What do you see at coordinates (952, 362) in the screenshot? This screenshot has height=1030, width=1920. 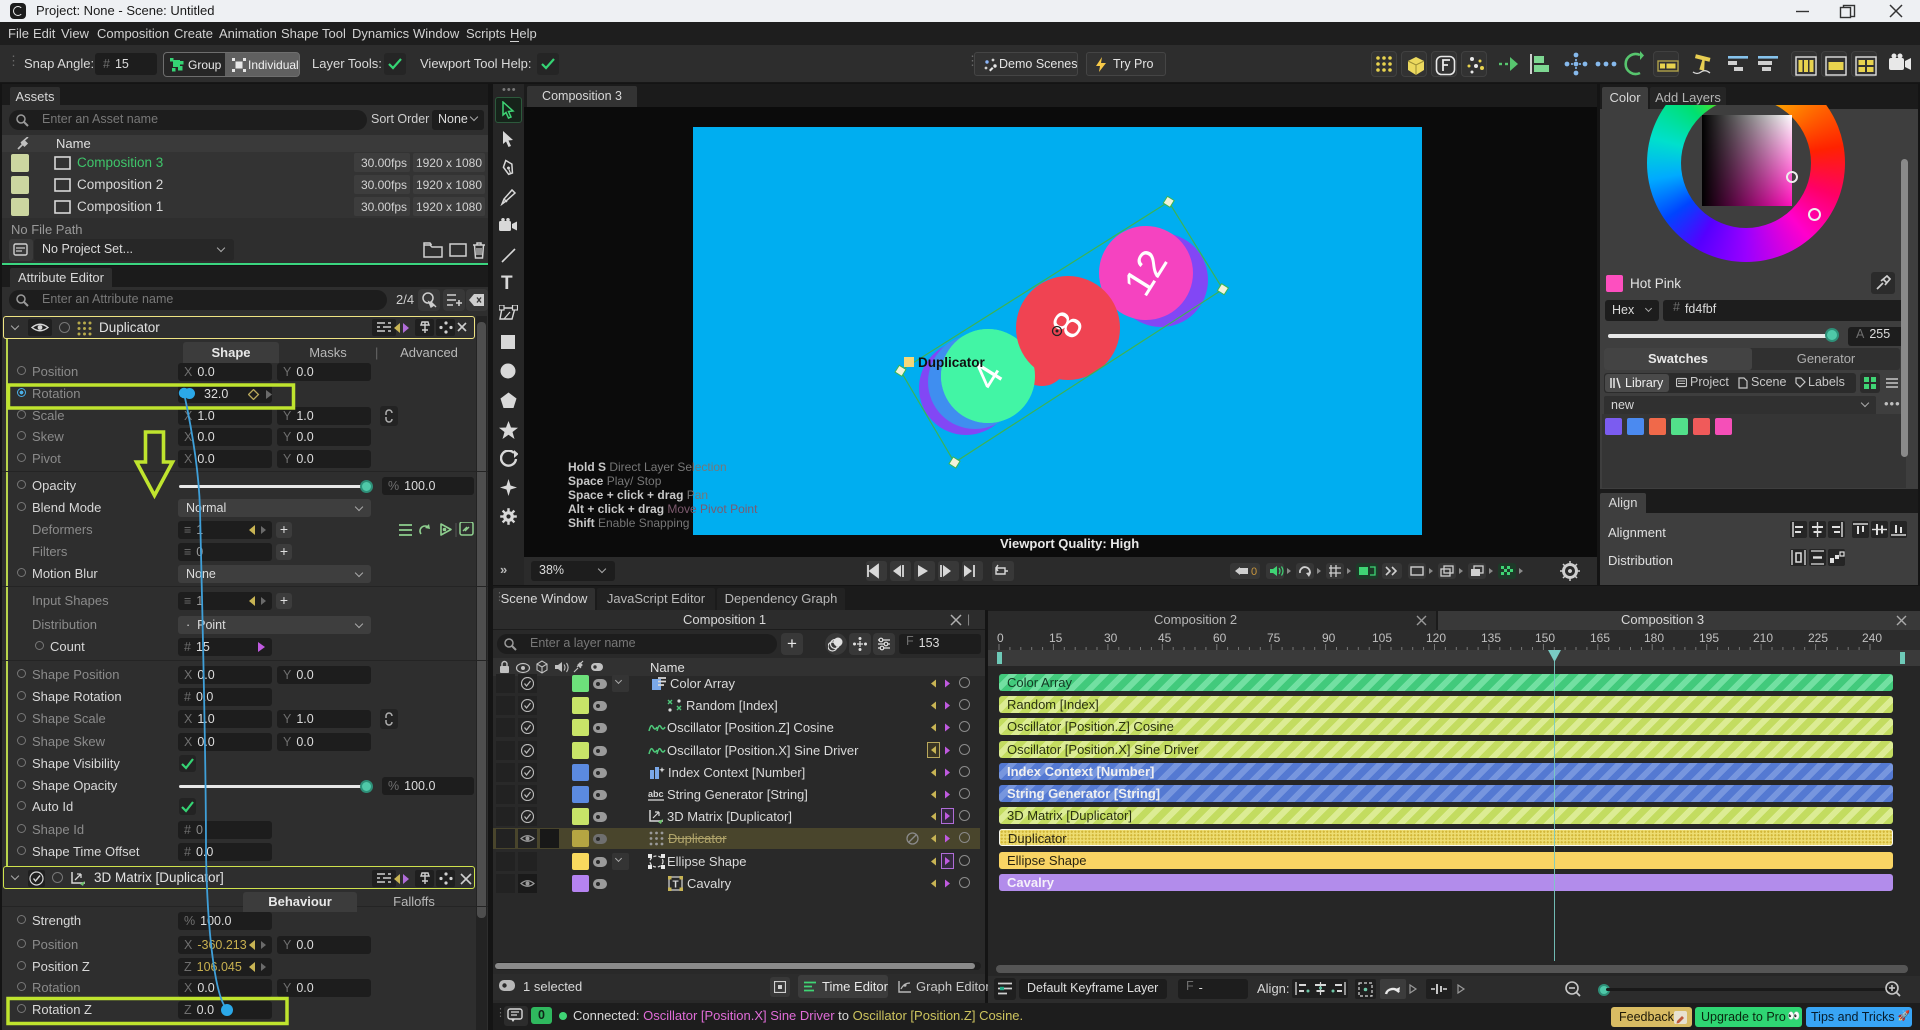 I see `svg-text: Duplicator` at bounding box center [952, 362].